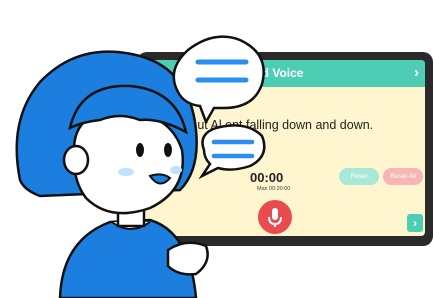 This screenshot has height=298, width=433. I want to click on character-face, so click(128, 161).